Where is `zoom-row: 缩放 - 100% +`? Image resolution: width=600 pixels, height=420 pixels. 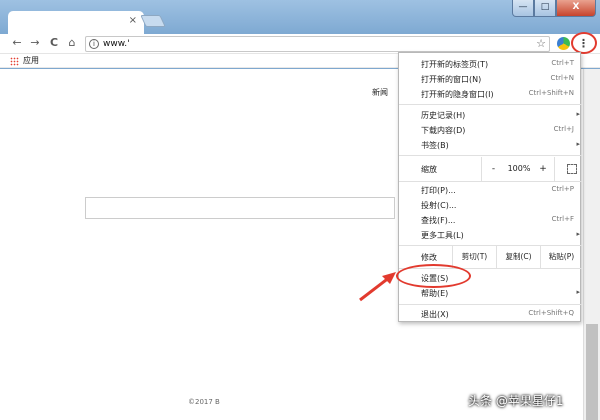 zoom-row: 缩放 - 100% + is located at coordinates (490, 169).